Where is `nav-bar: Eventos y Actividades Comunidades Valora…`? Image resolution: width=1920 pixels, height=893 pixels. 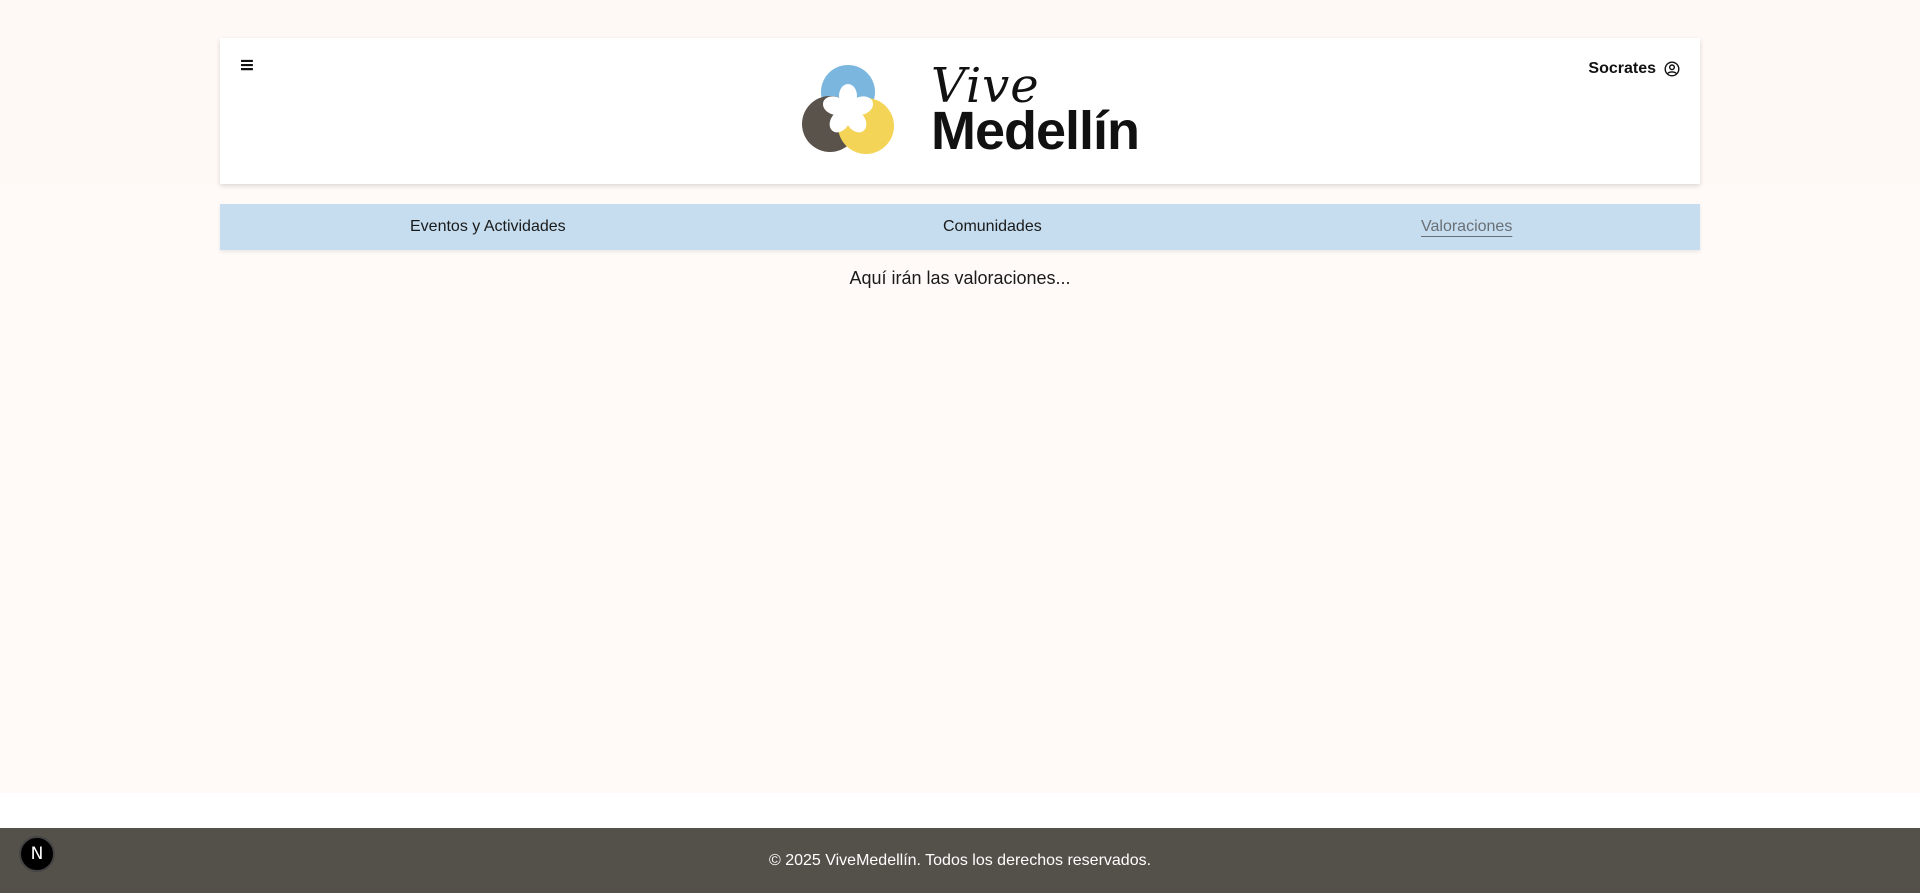
nav-bar: Eventos y Actividades Comunidades Valora… is located at coordinates (960, 227).